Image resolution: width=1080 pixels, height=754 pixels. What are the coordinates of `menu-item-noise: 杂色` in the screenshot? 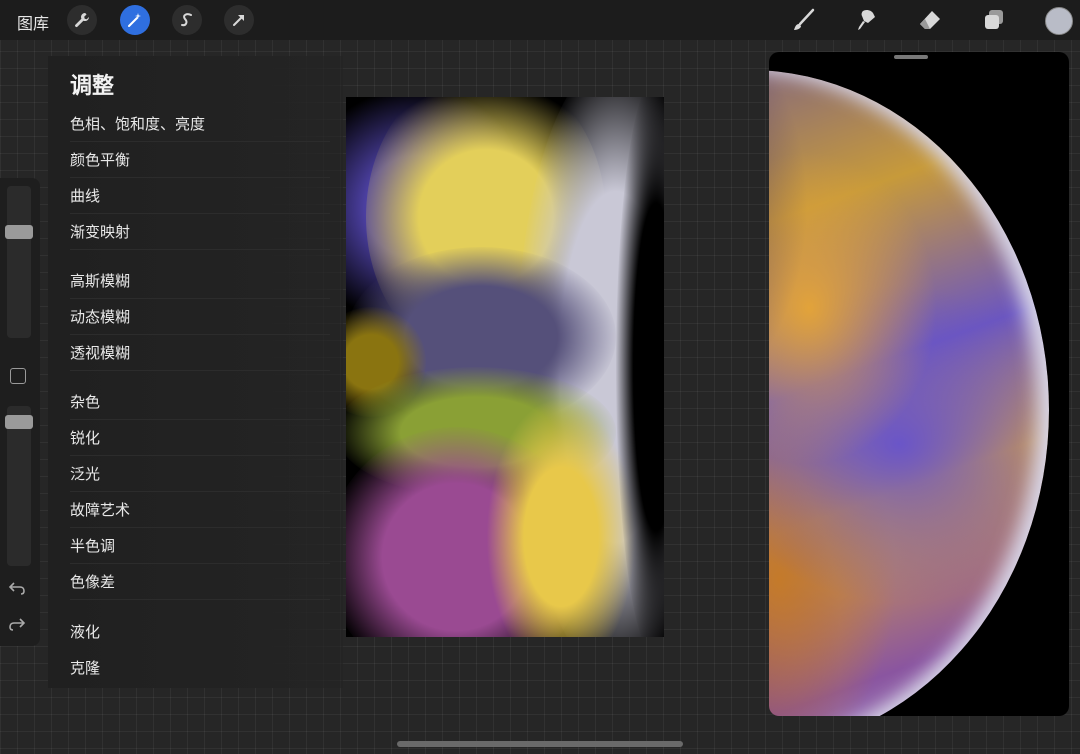 It's located at (200, 402).